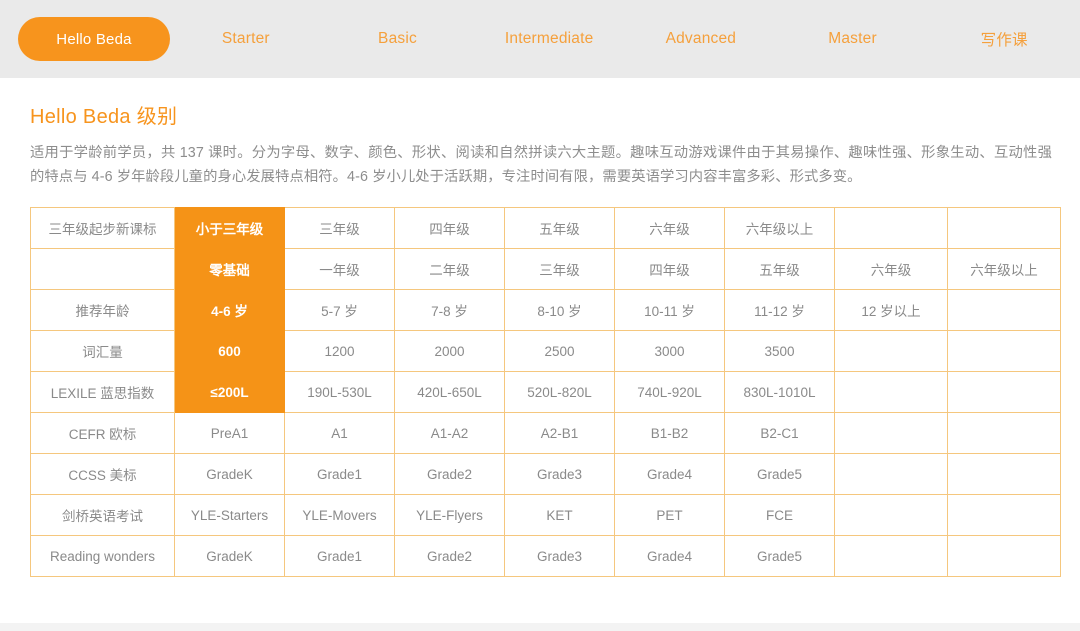 Image resolution: width=1080 pixels, height=631 pixels. What do you see at coordinates (669, 392) in the screenshot?
I see `table-cell: 740L-920L` at bounding box center [669, 392].